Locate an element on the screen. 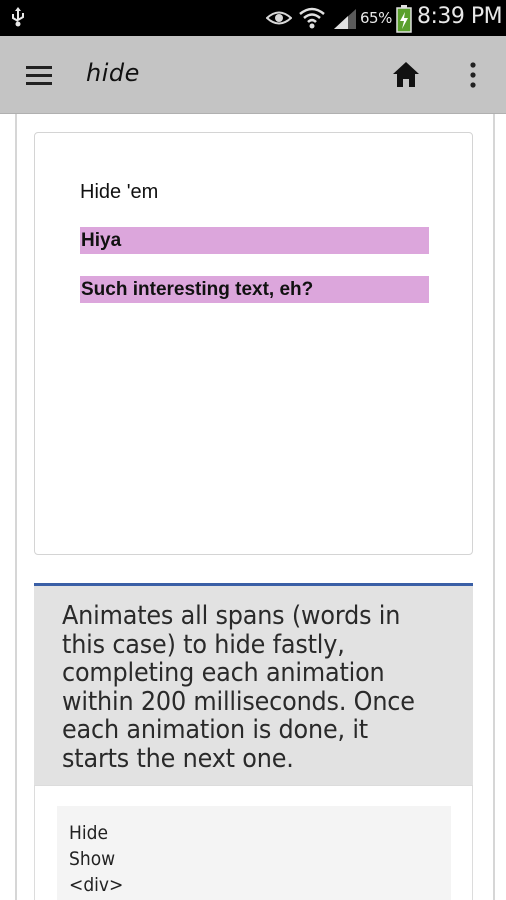 The image size is (506, 900). page-title: hide is located at coordinates (113, 73).